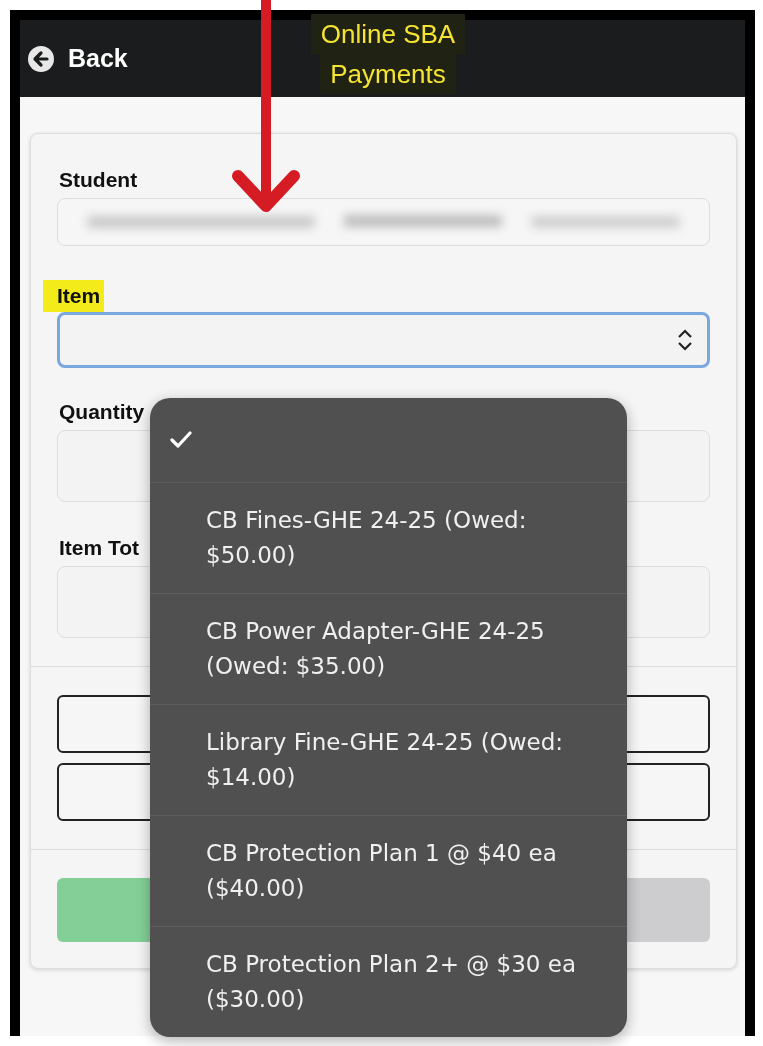  Describe the element at coordinates (99, 548) in the screenshot. I see `field-label: Item Tot` at that location.